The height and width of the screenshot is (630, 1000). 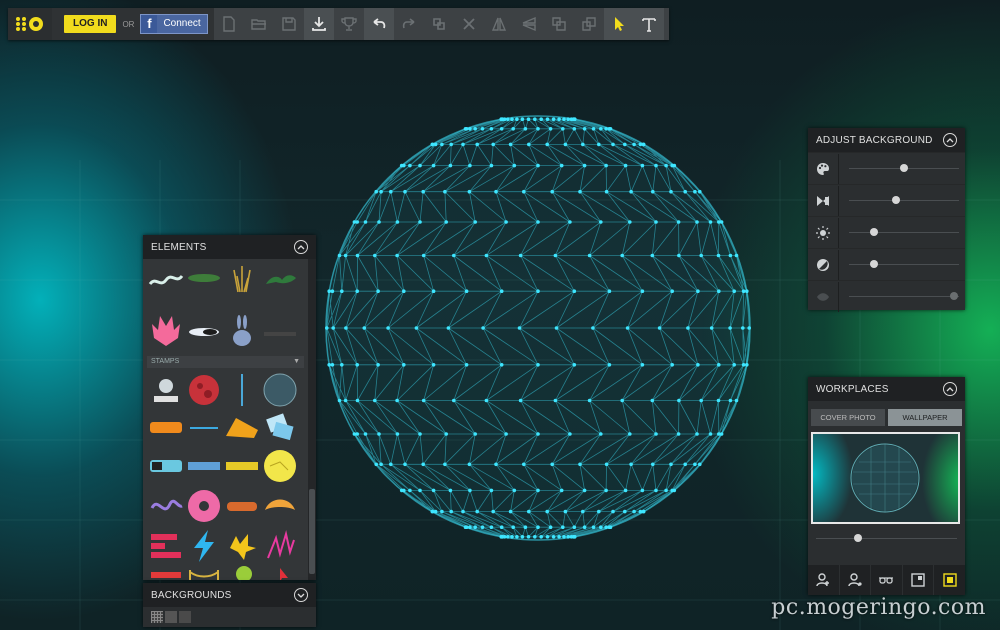 I want to click on workplaces-panel: WORKPLACES COVER PHOTO WALLPAPER, so click(x=886, y=486).